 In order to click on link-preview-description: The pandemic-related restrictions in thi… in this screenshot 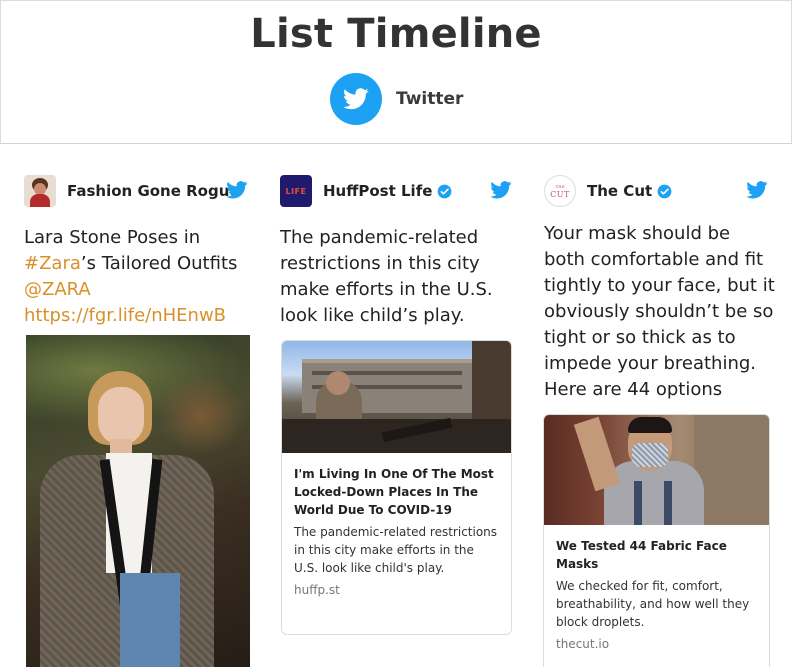, I will do `click(396, 550)`.